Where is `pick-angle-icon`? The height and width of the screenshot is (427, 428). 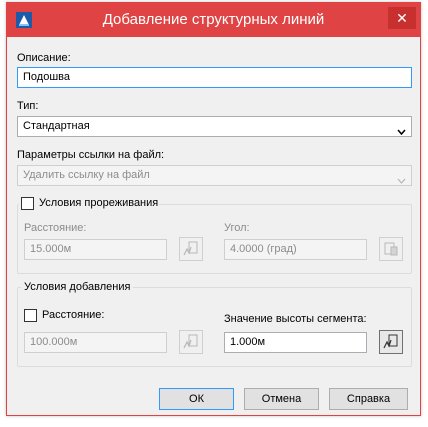 pick-angle-icon is located at coordinates (391, 249).